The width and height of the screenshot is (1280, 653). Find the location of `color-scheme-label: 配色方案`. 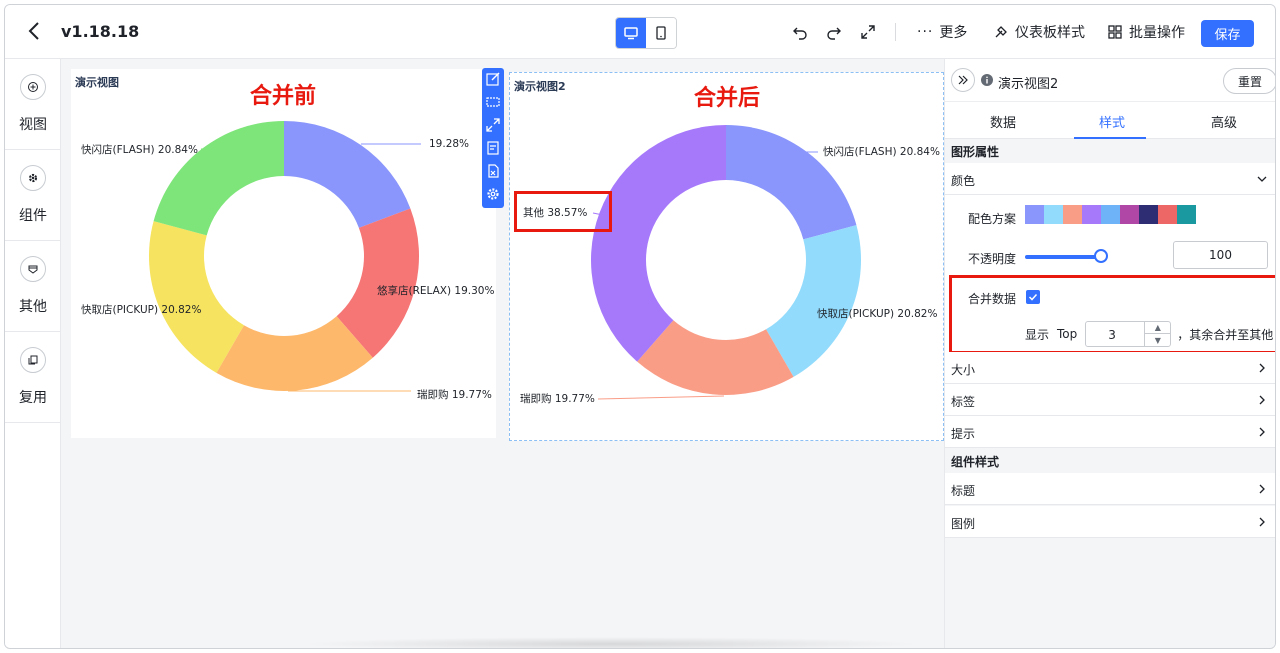

color-scheme-label: 配色方案 is located at coordinates (992, 219).